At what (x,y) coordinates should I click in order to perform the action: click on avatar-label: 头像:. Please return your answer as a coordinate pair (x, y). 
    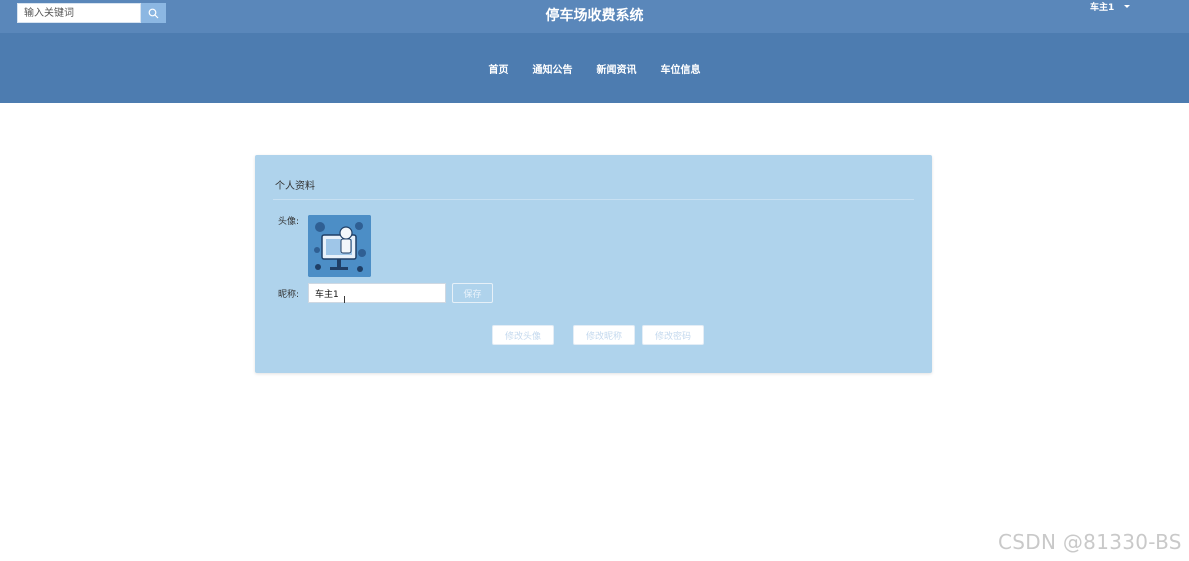
    Looking at the image, I should click on (289, 222).